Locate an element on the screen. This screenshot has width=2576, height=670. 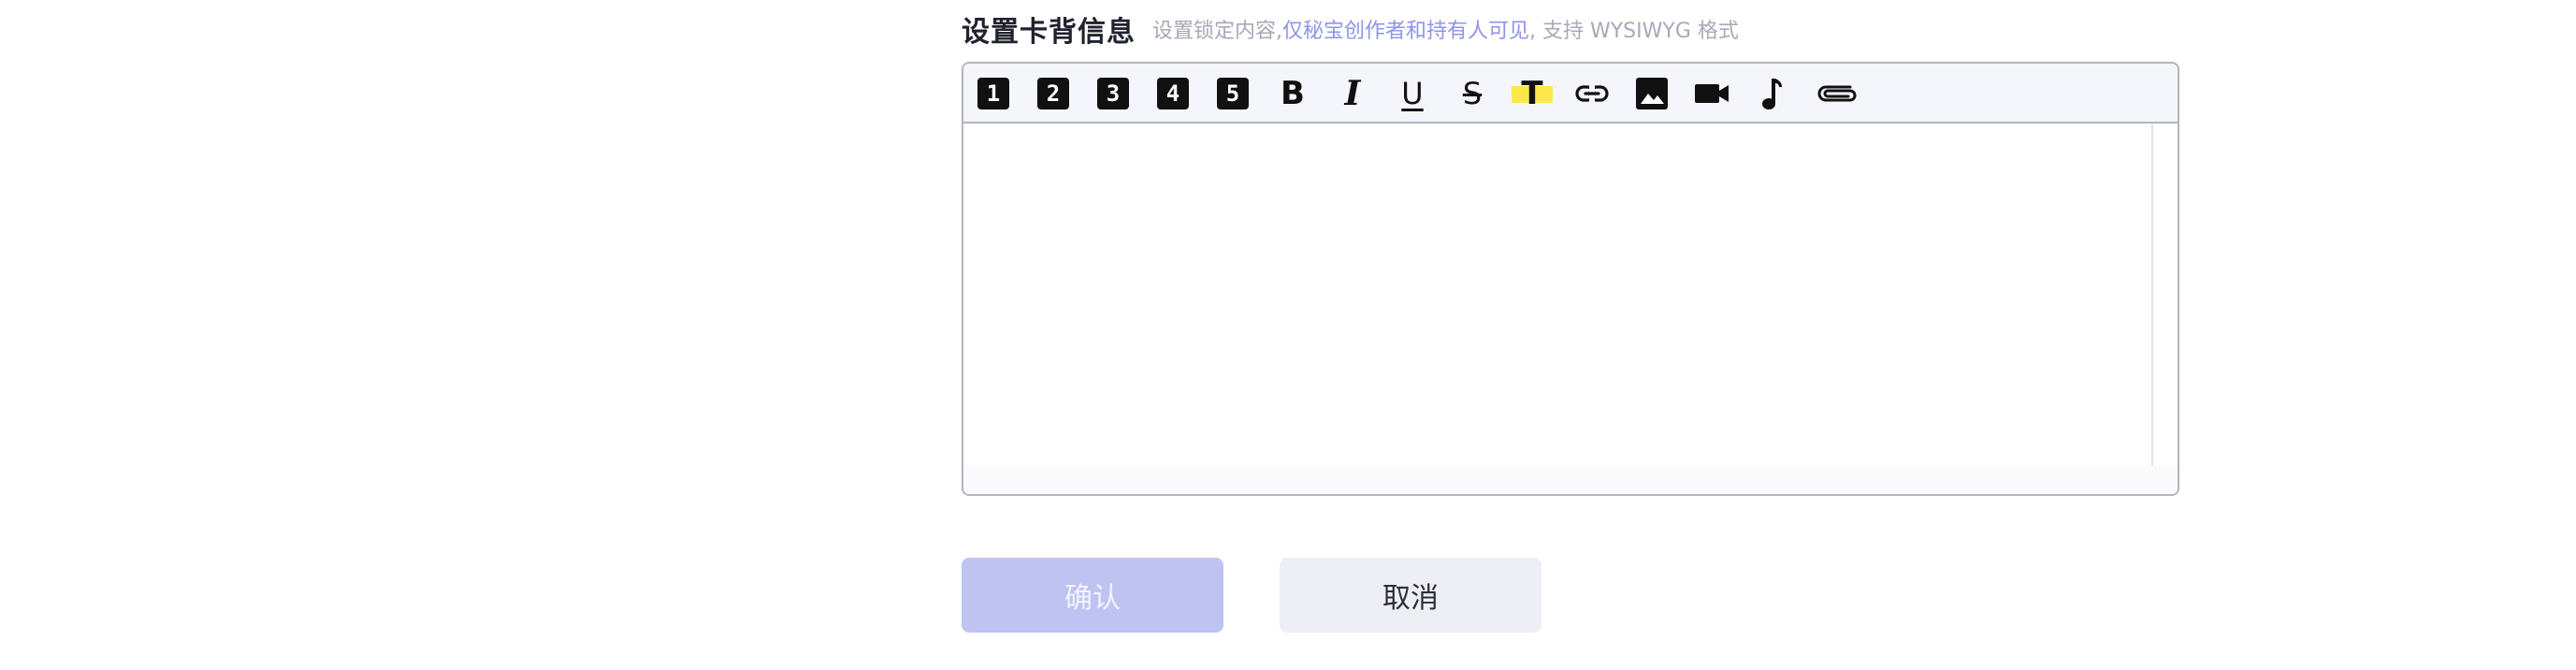
strikethrough-icon: S is located at coordinates (1472, 93).